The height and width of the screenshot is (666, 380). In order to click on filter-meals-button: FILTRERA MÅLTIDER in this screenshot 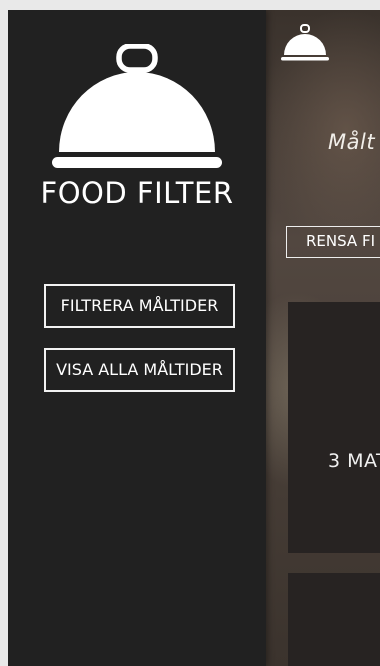, I will do `click(139, 306)`.